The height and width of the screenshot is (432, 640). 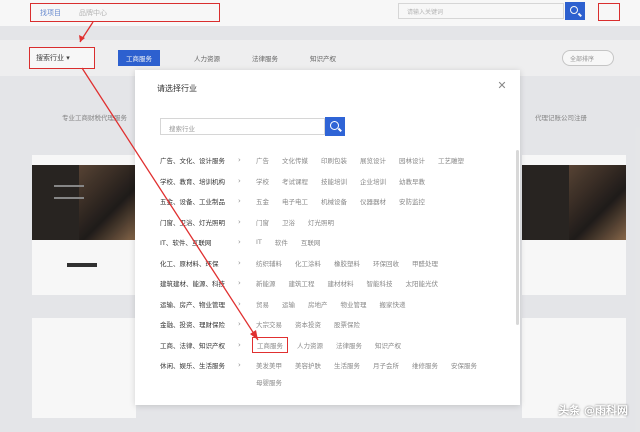 I want to click on industry-search-button, so click(x=335, y=126).